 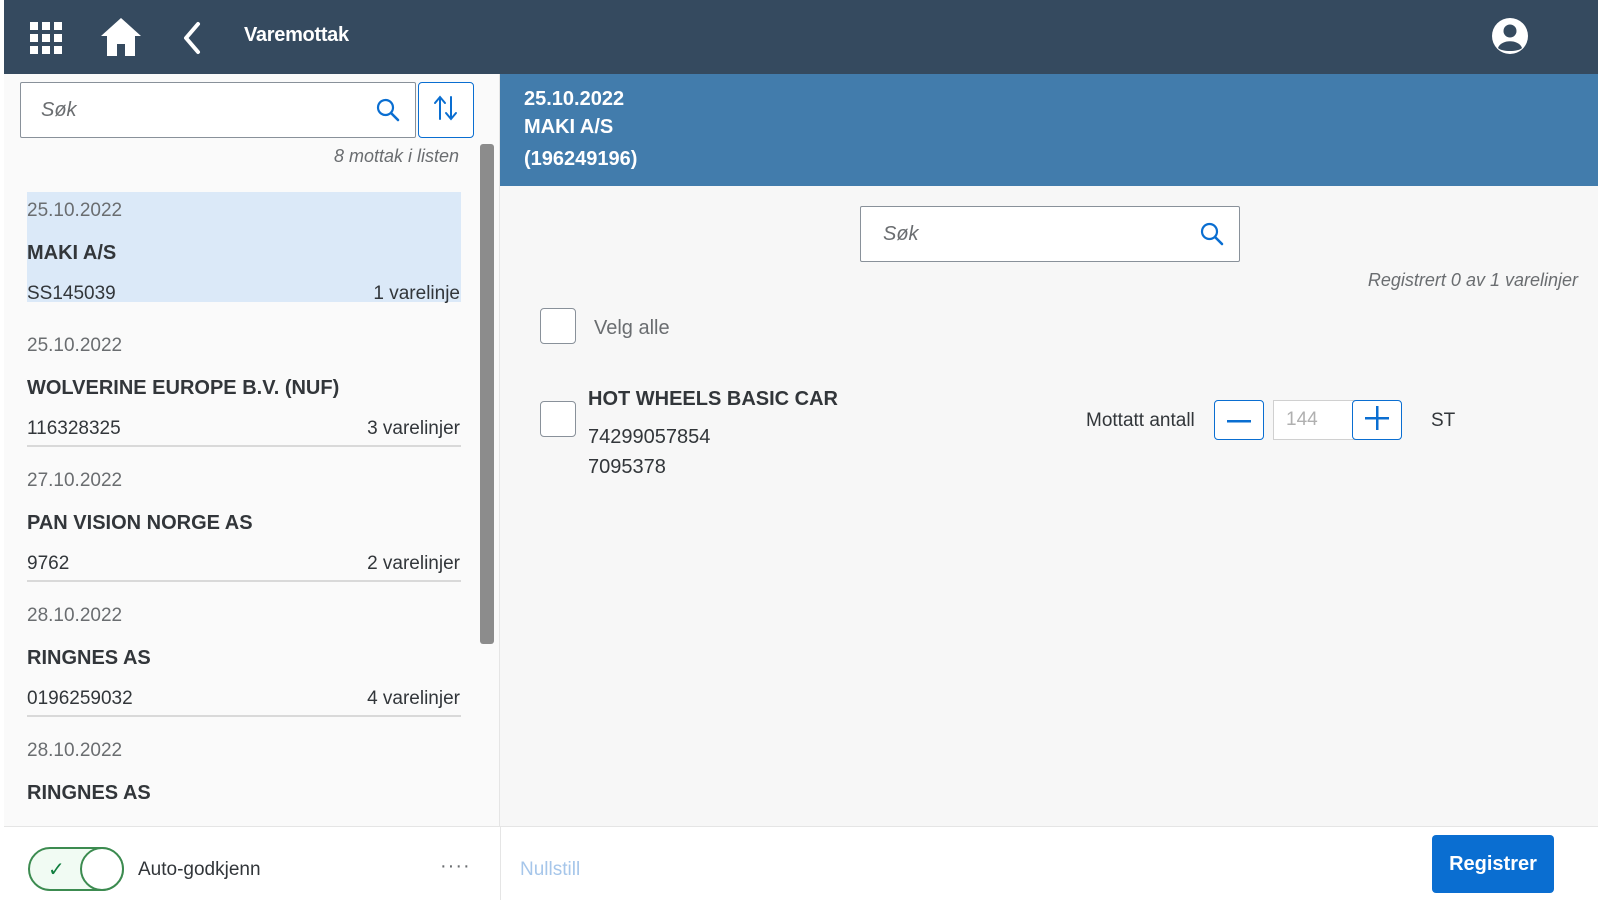 I want to click on sort-button, so click(x=446, y=110).